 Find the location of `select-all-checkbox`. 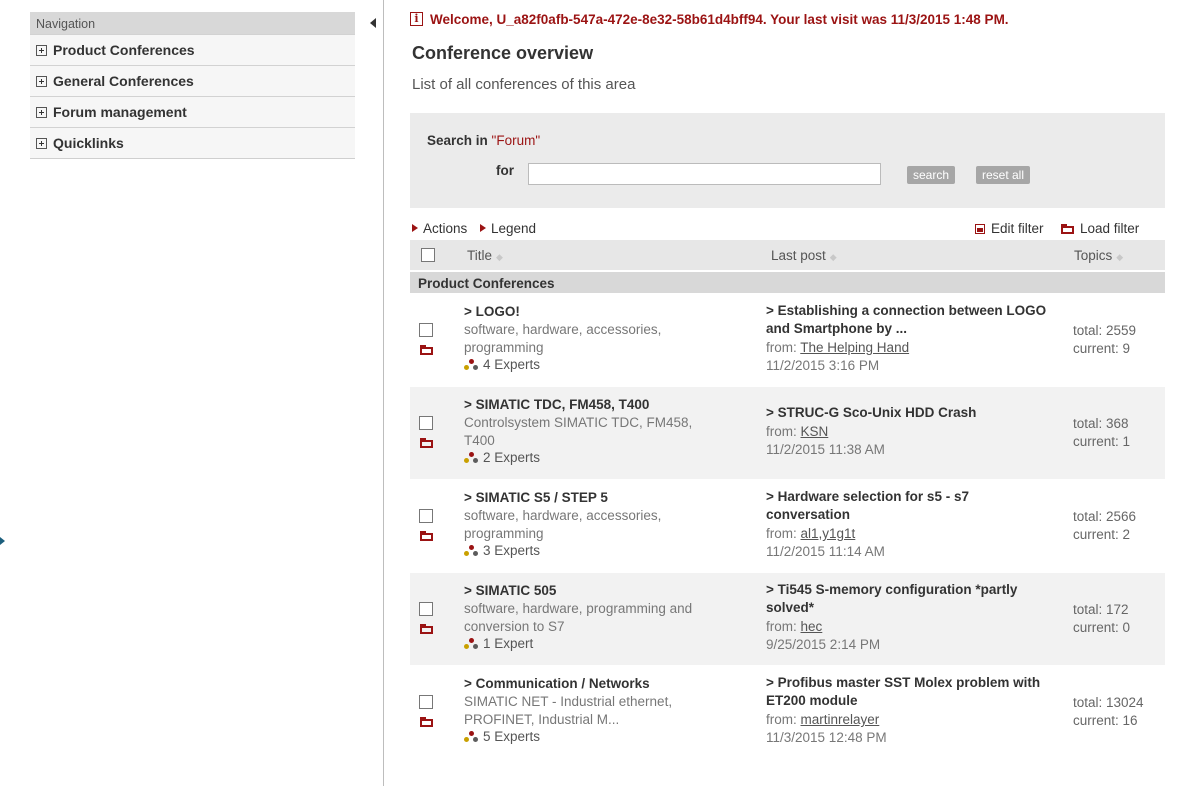

select-all-checkbox is located at coordinates (428, 255).